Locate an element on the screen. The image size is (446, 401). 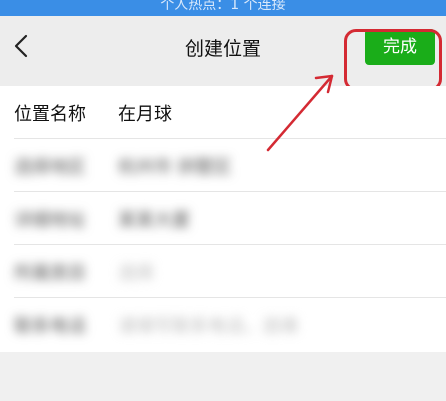
form-row-category: 所属类目 选择 is located at coordinates (223, 271).